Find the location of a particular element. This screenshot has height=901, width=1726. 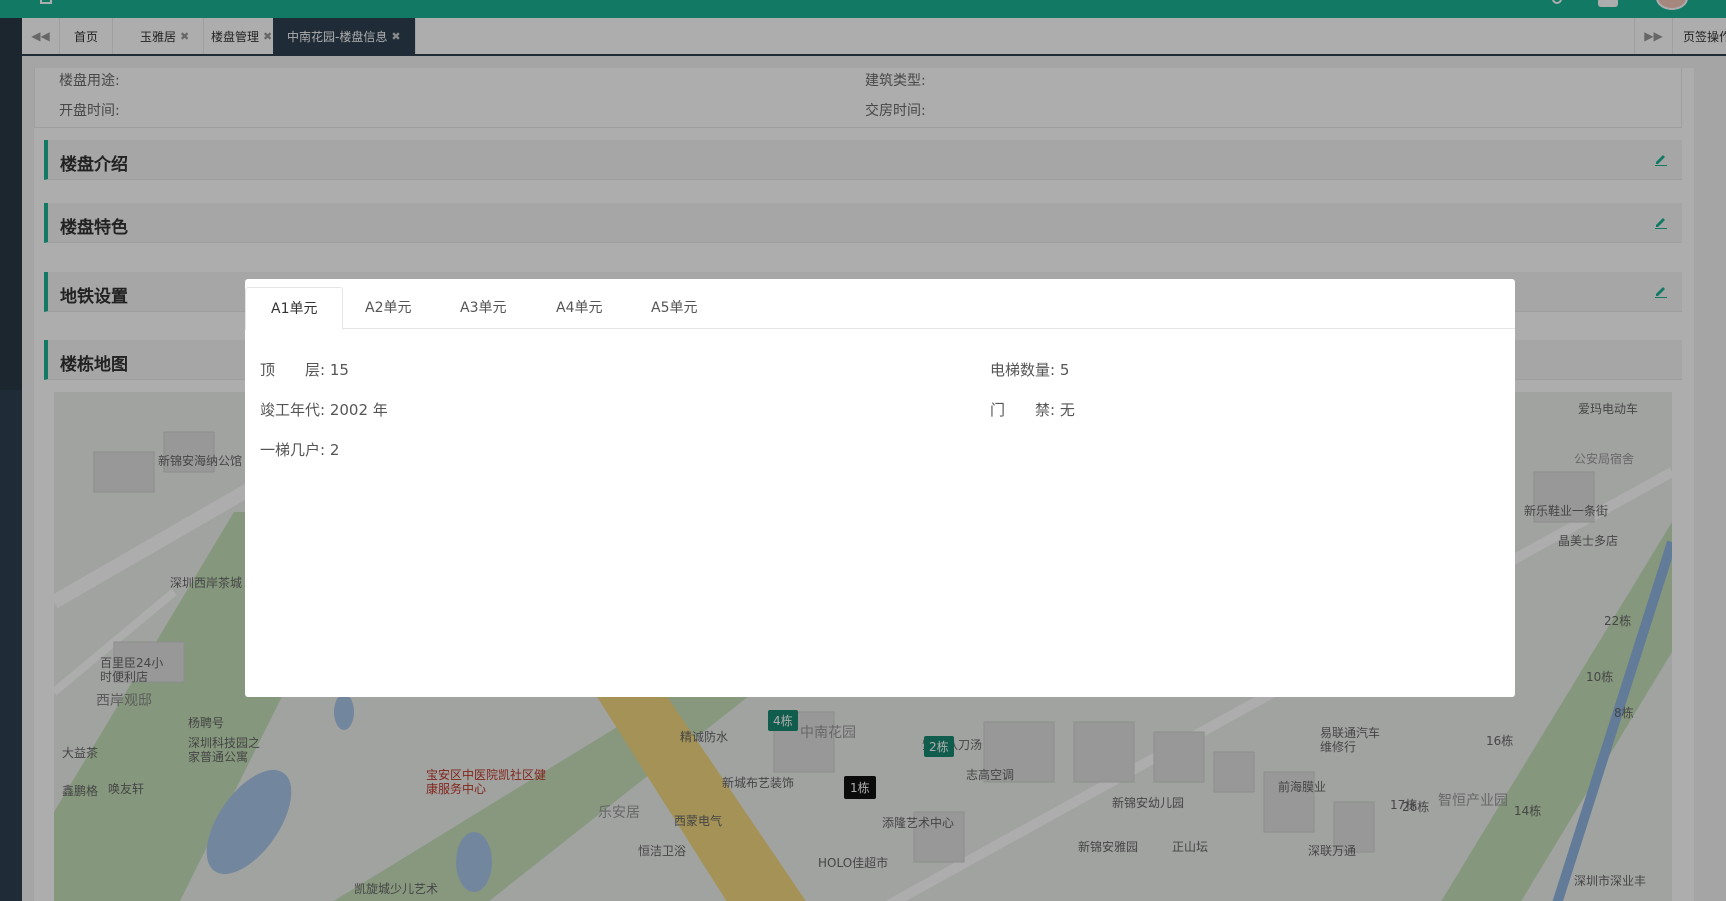

tab-unit-a3: A3单元 is located at coordinates (483, 308).